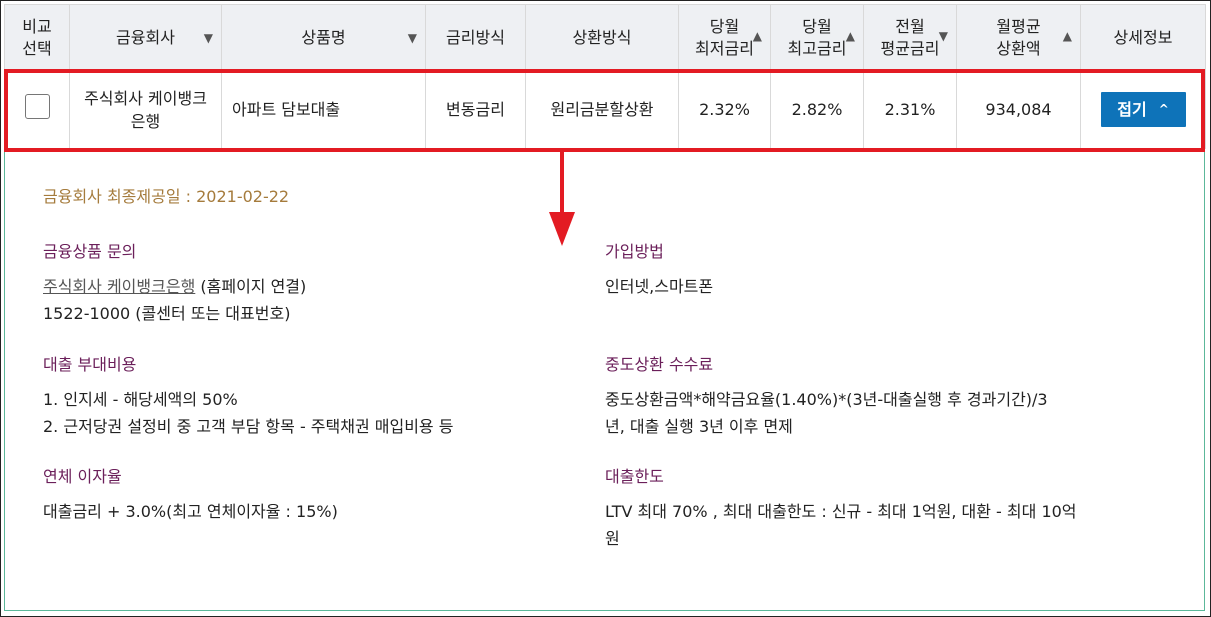 Image resolution: width=1211 pixels, height=617 pixels. What do you see at coordinates (145, 121) in the screenshot?
I see `company-name-line2: 은행` at bounding box center [145, 121].